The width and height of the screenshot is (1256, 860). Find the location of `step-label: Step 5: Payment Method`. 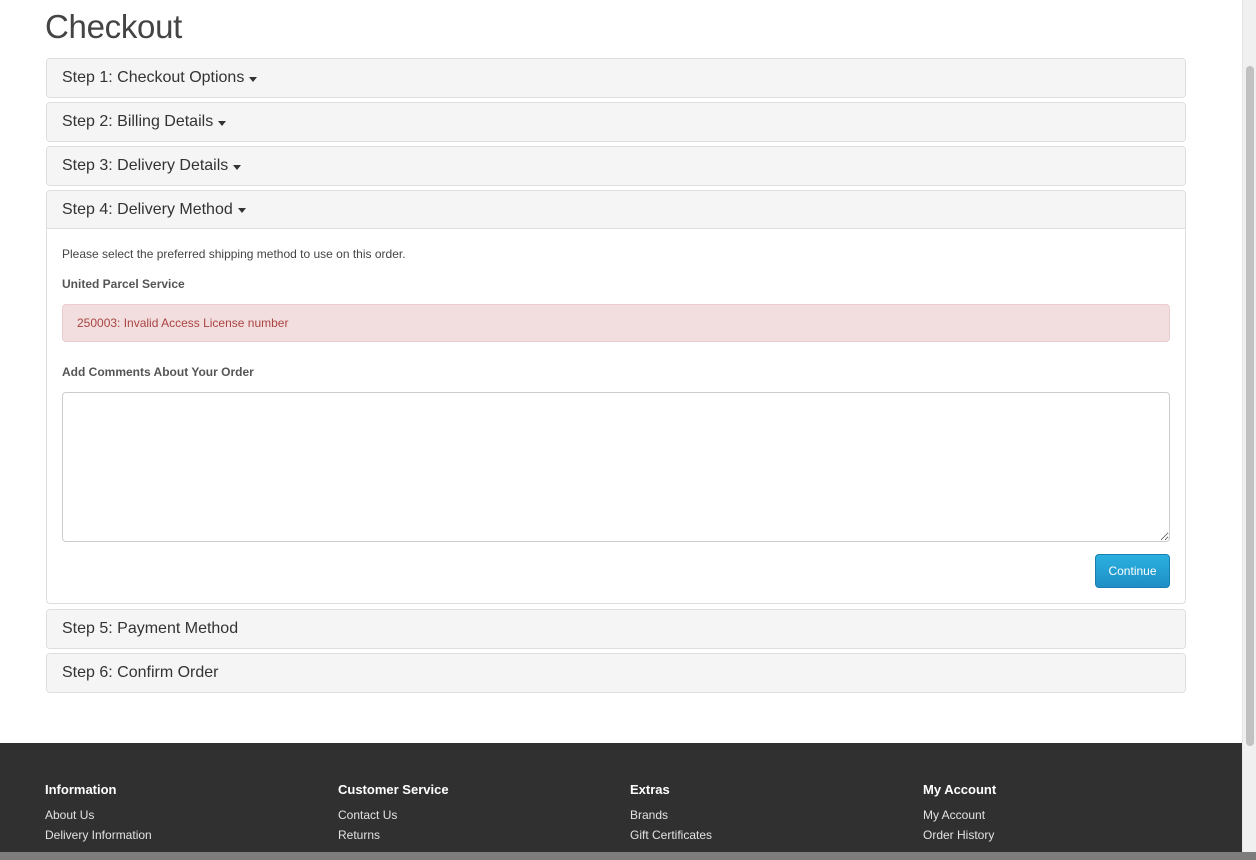

step-label: Step 5: Payment Method is located at coordinates (150, 628).